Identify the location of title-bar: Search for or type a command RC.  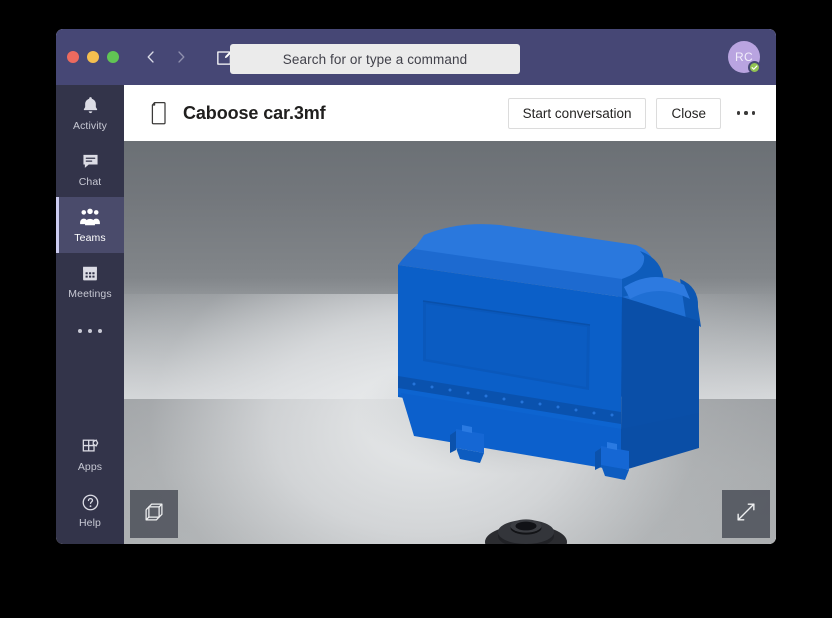
(416, 57).